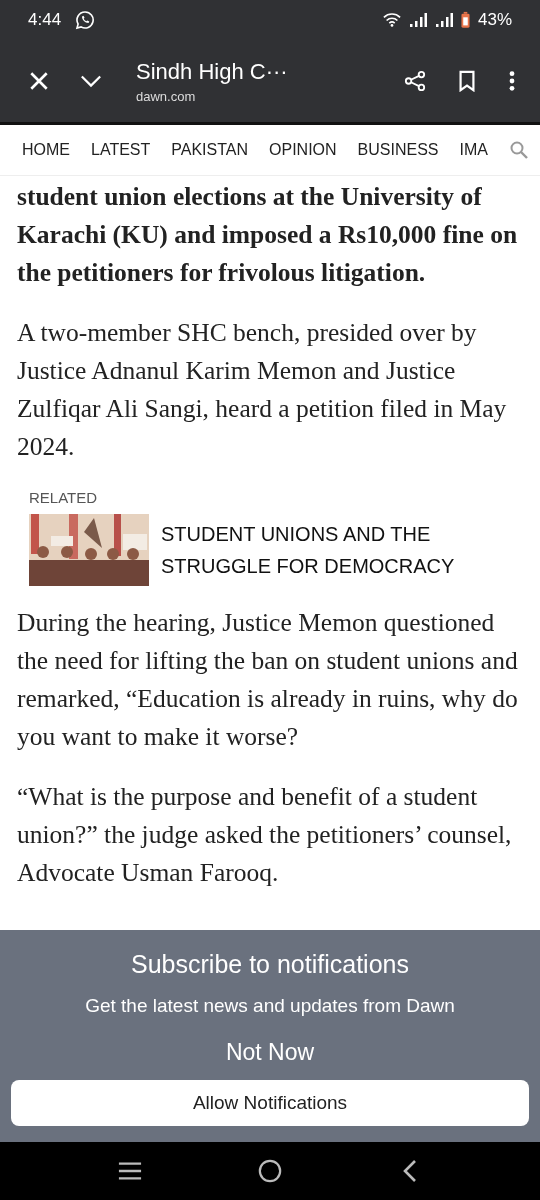 This screenshot has height=1200, width=540. Describe the element at coordinates (494, 20) in the screenshot. I see `battery-percent: 43%` at that location.